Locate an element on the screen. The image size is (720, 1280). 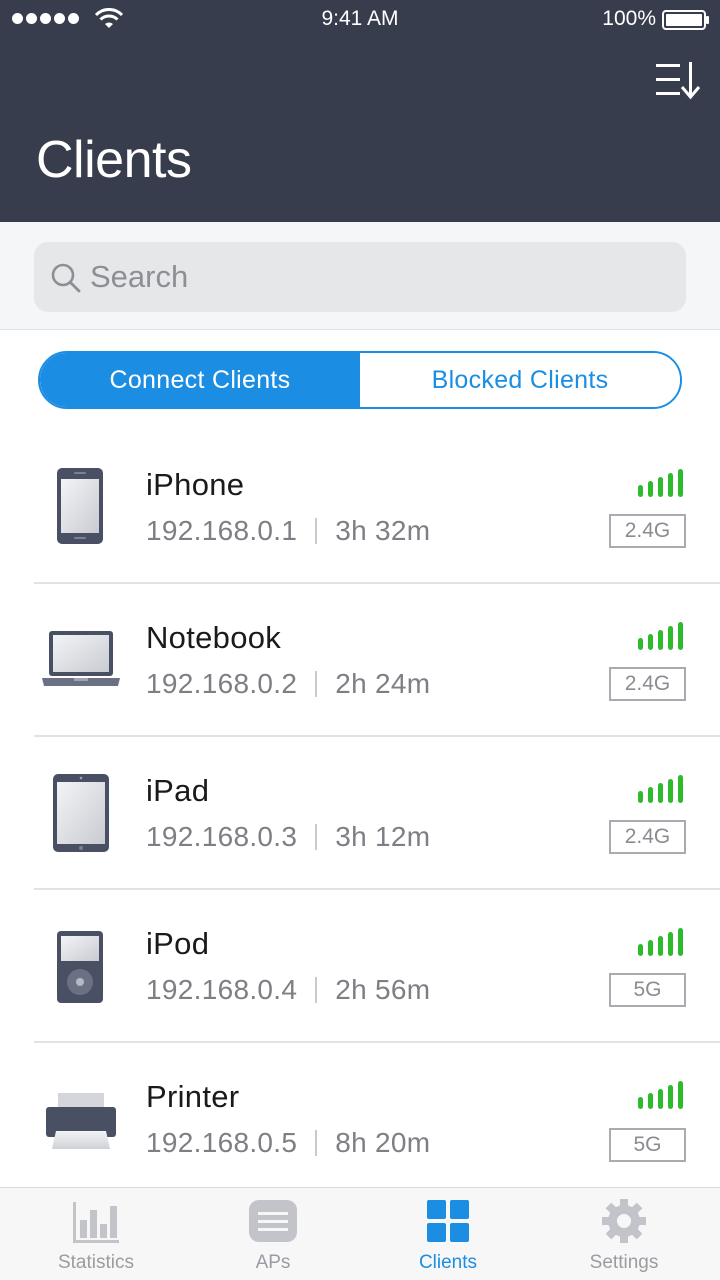
client-duration: 8h 20m is located at coordinates (383, 1142).